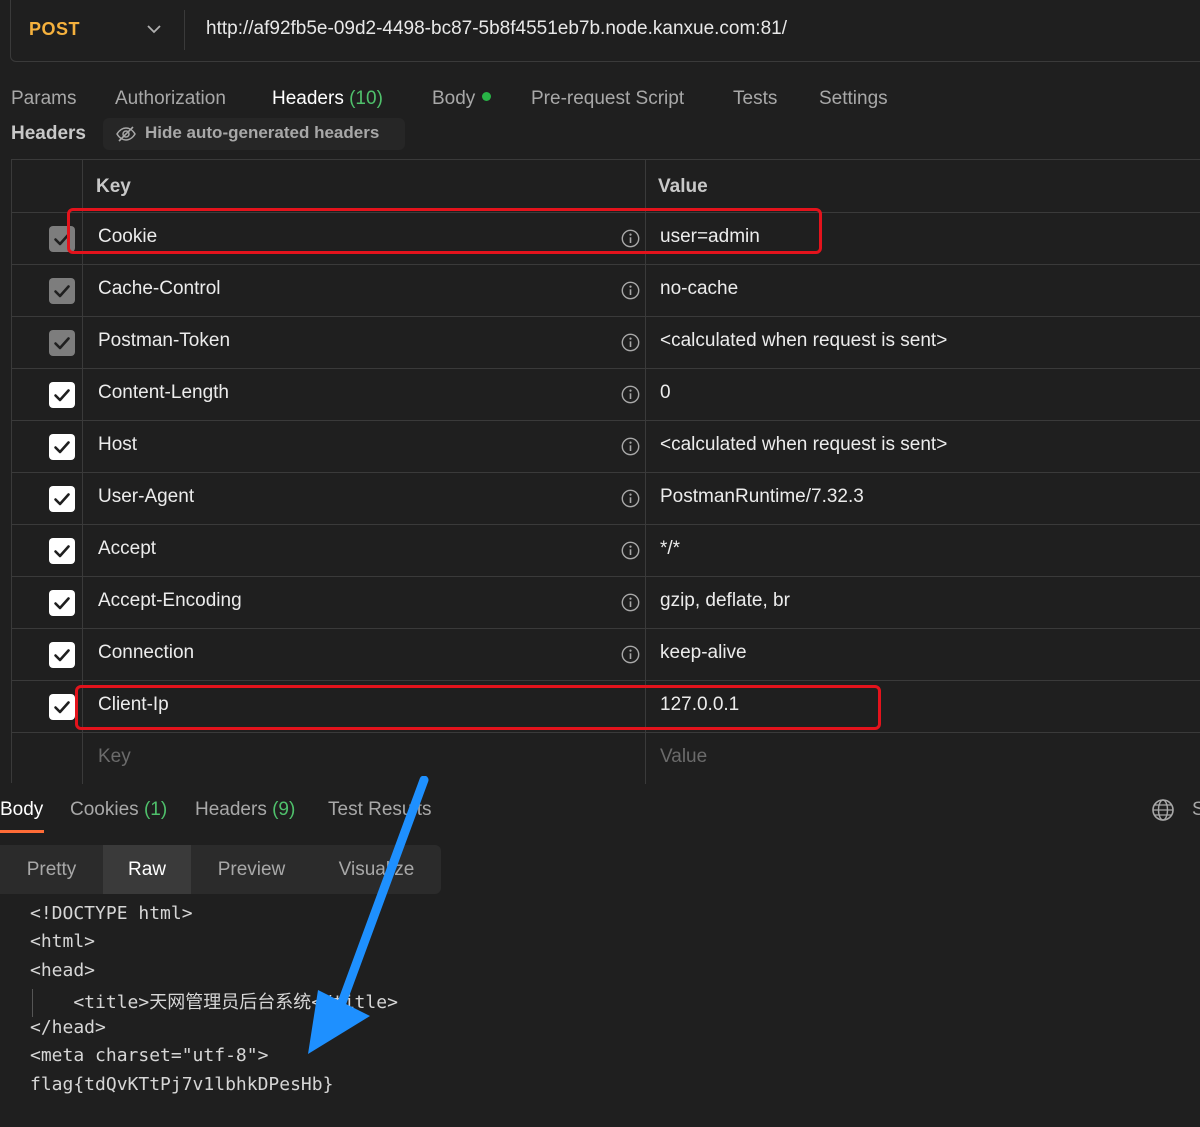 Image resolution: width=1200 pixels, height=1127 pixels. Describe the element at coordinates (48, 133) in the screenshot. I see `headers-section-title: Headers` at that location.